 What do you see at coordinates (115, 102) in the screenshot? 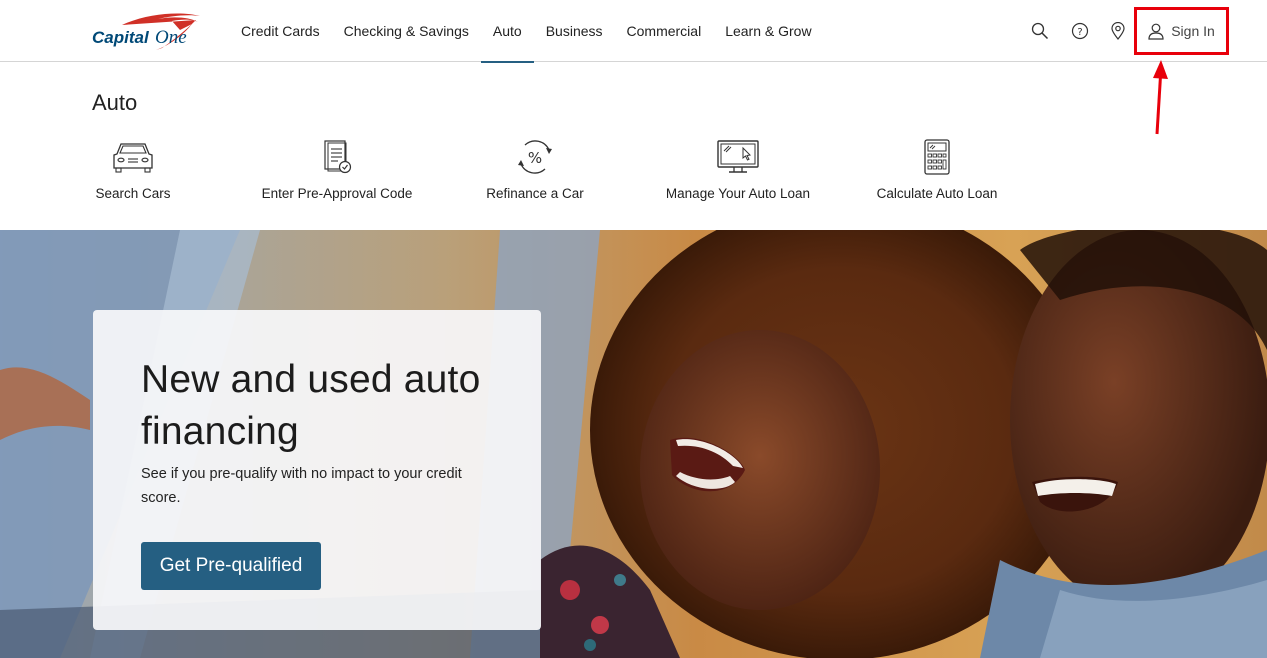
I see `section-title: Auto` at bounding box center [115, 102].